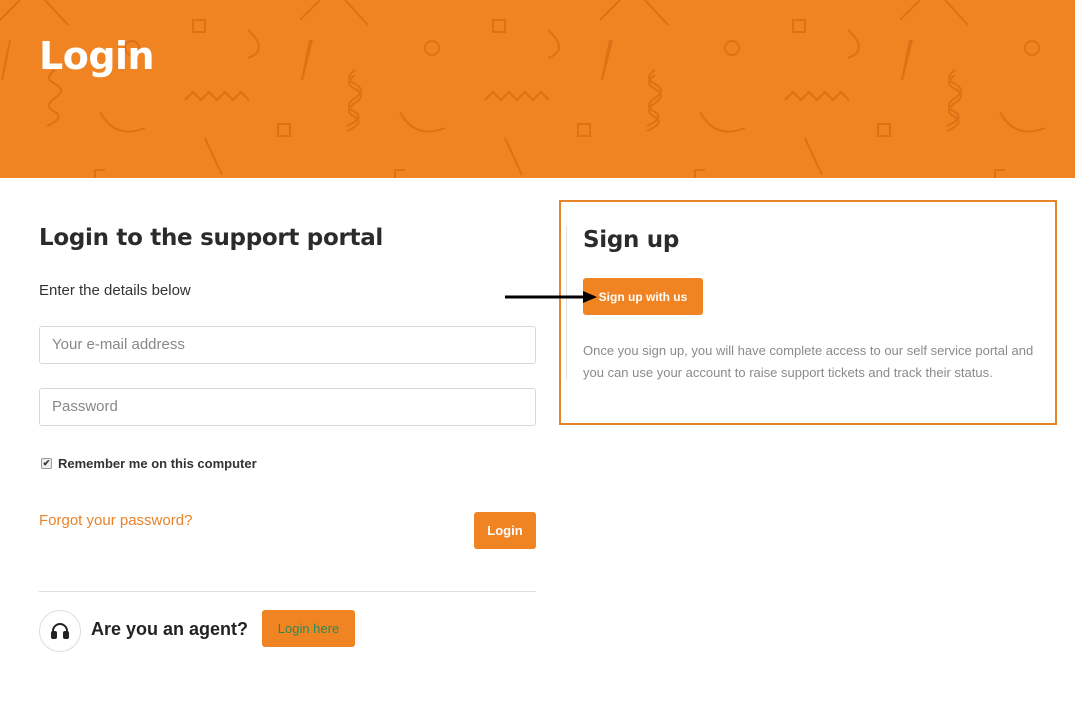 Image resolution: width=1075 pixels, height=712 pixels. Describe the element at coordinates (97, 56) in the screenshot. I see `page-title: Login` at that location.